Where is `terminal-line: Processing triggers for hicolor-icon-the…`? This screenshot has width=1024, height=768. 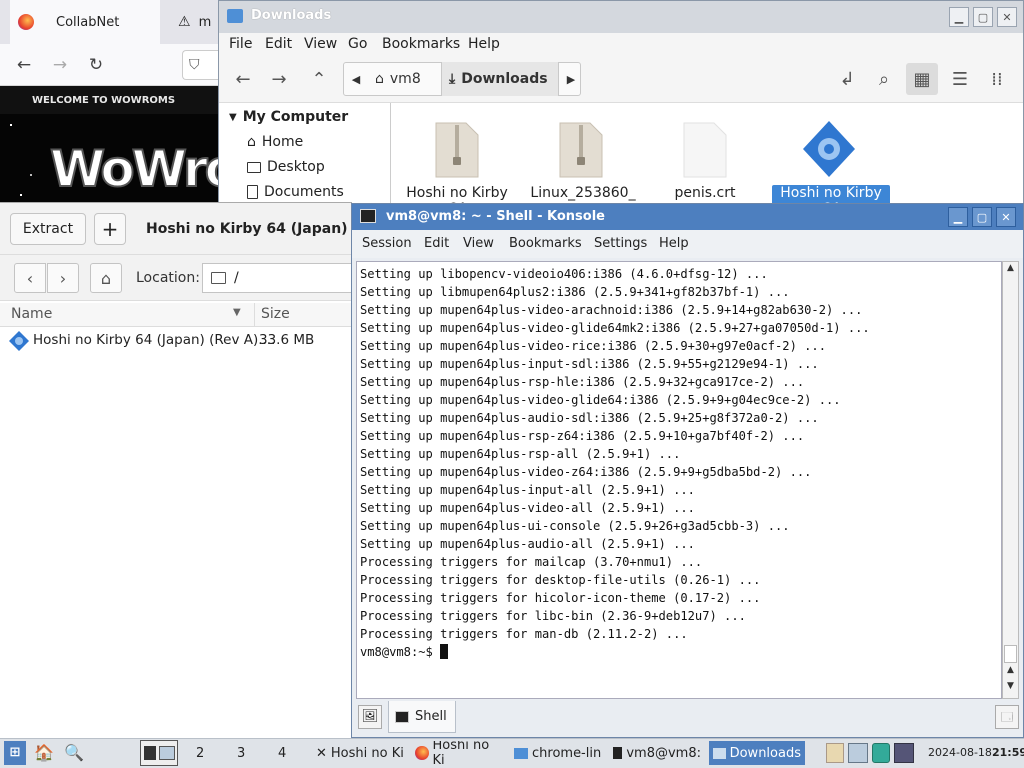
terminal-line: Processing triggers for hicolor-icon-the… is located at coordinates (560, 598).